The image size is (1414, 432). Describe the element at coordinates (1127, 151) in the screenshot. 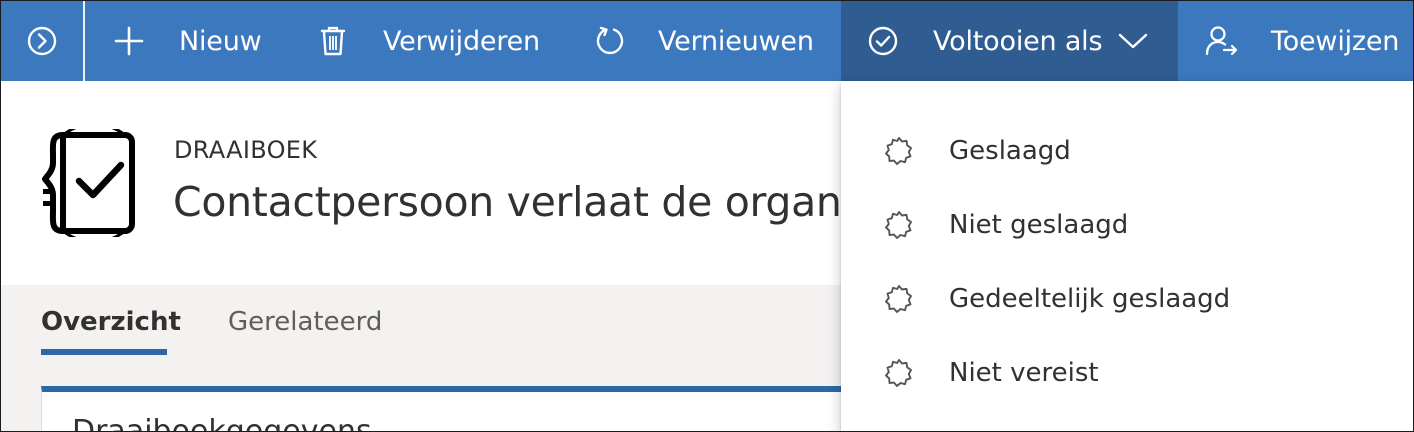

I see `dropdown-item-succeeded: Geslaagd` at that location.